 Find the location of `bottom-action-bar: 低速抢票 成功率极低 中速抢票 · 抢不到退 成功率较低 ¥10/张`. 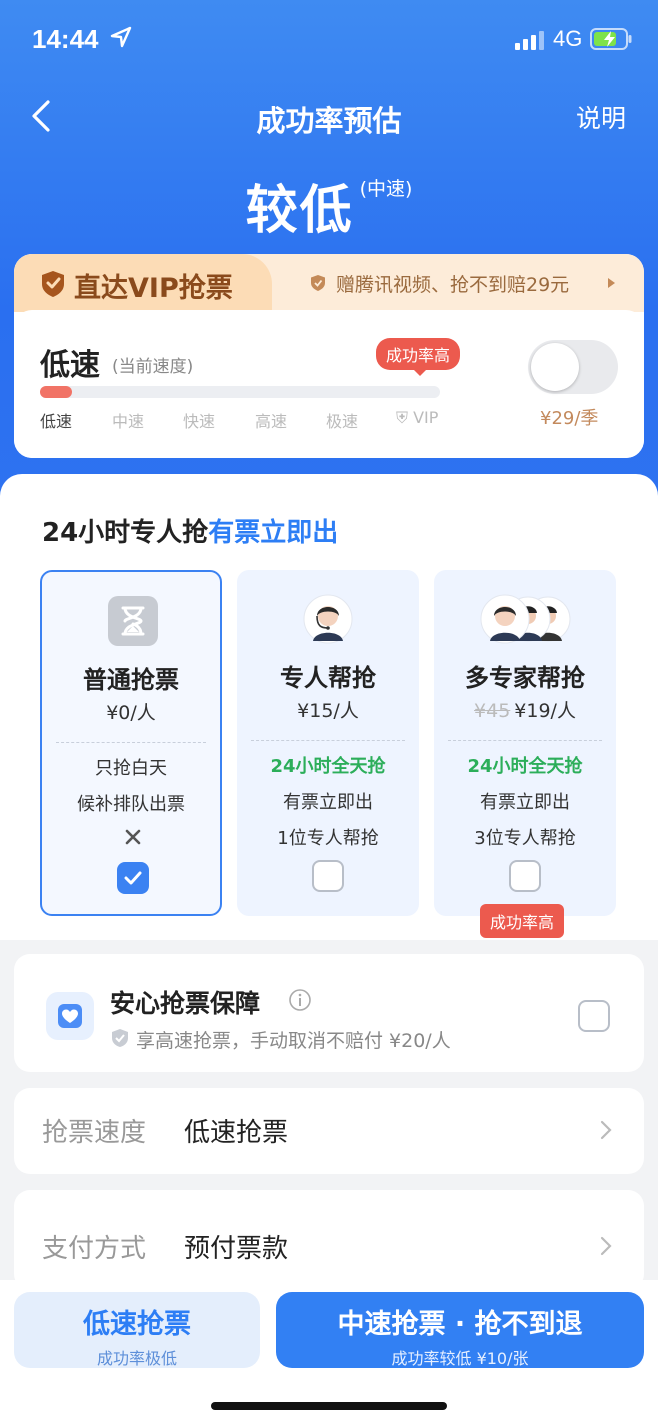

bottom-action-bar: 低速抢票 成功率极低 中速抢票 · 抢不到退 成功率较低 ¥10/张 is located at coordinates (329, 1352).